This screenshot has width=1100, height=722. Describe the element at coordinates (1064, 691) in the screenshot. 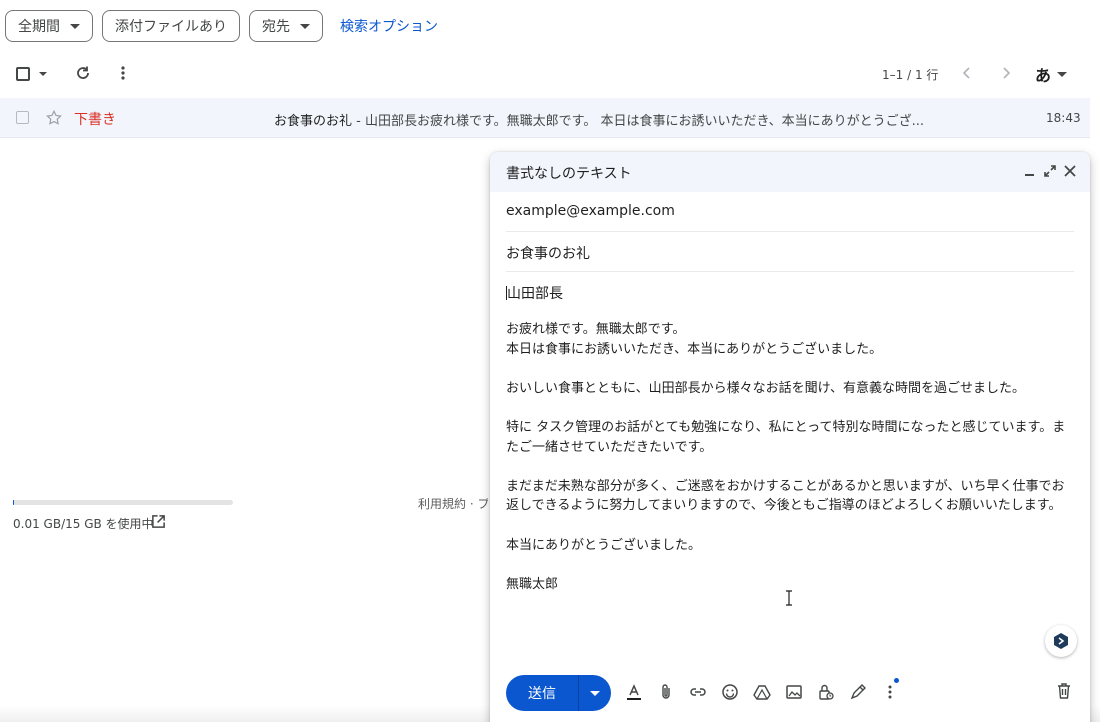

I see `discard-draft-icon` at that location.